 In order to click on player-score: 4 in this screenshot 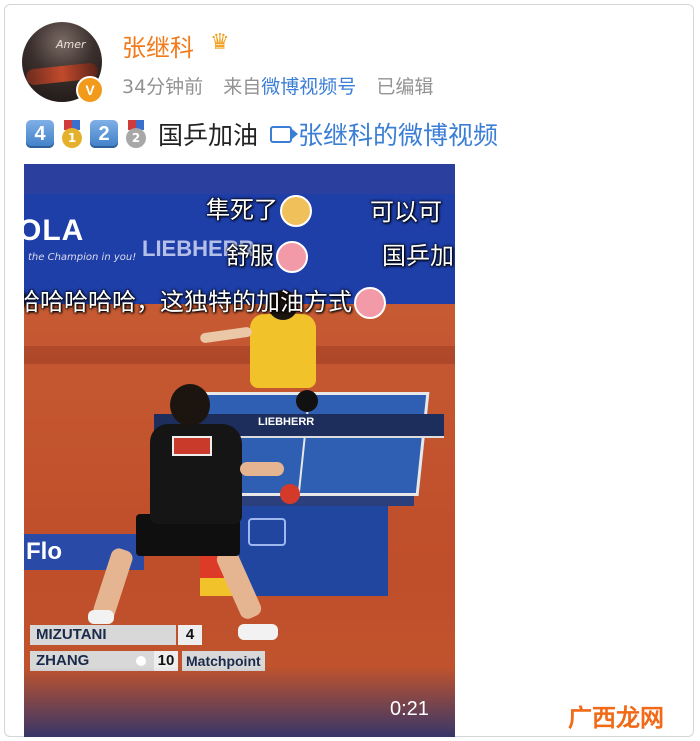, I will do `click(190, 635)`.